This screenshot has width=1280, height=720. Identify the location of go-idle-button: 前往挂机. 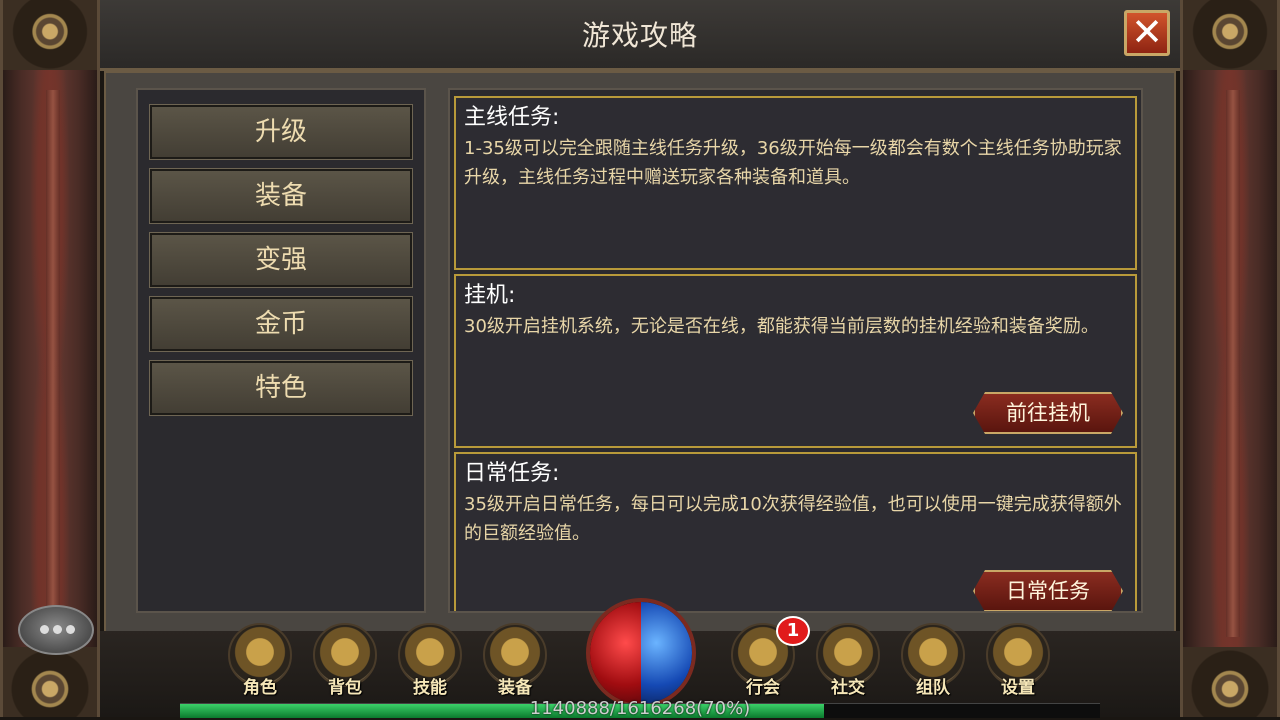
(1048, 413).